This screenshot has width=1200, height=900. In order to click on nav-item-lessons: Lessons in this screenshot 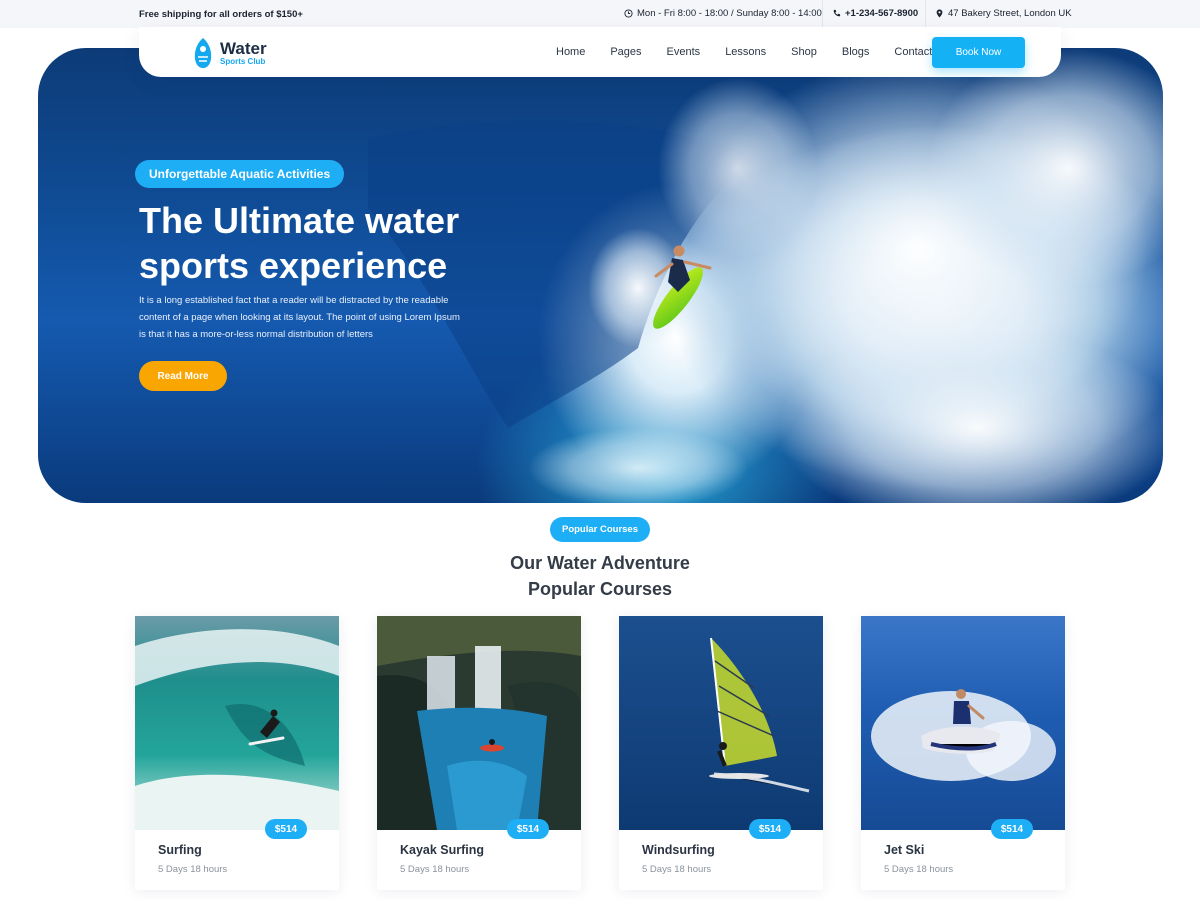, I will do `click(745, 52)`.